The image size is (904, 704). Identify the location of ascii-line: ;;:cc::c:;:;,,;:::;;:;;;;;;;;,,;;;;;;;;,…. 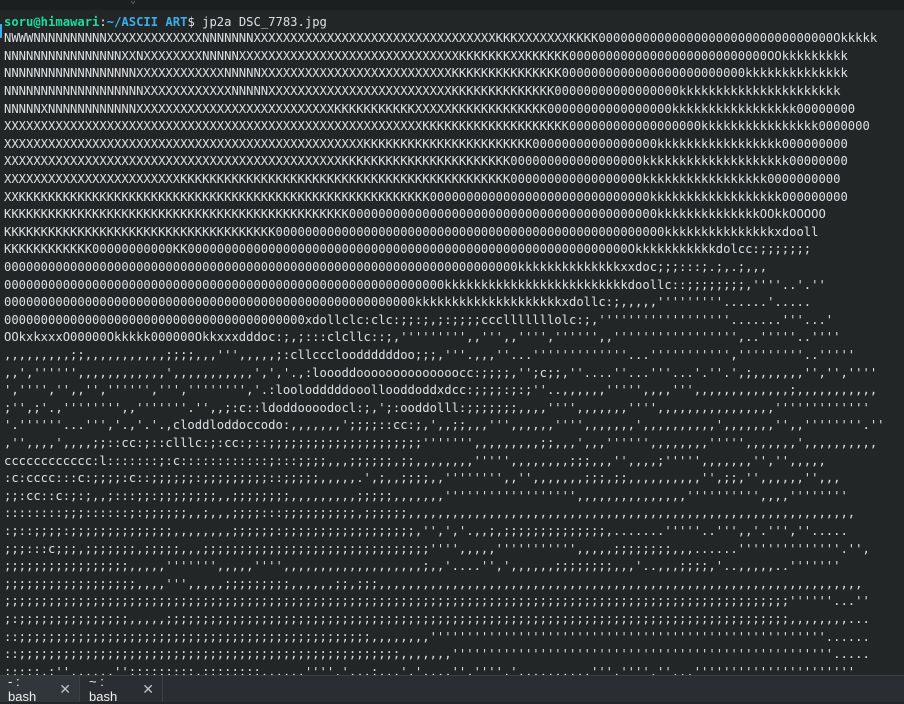
(426, 495).